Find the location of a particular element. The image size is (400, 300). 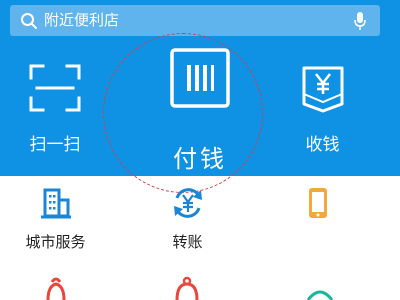

city-building-icon is located at coordinates (55, 203).